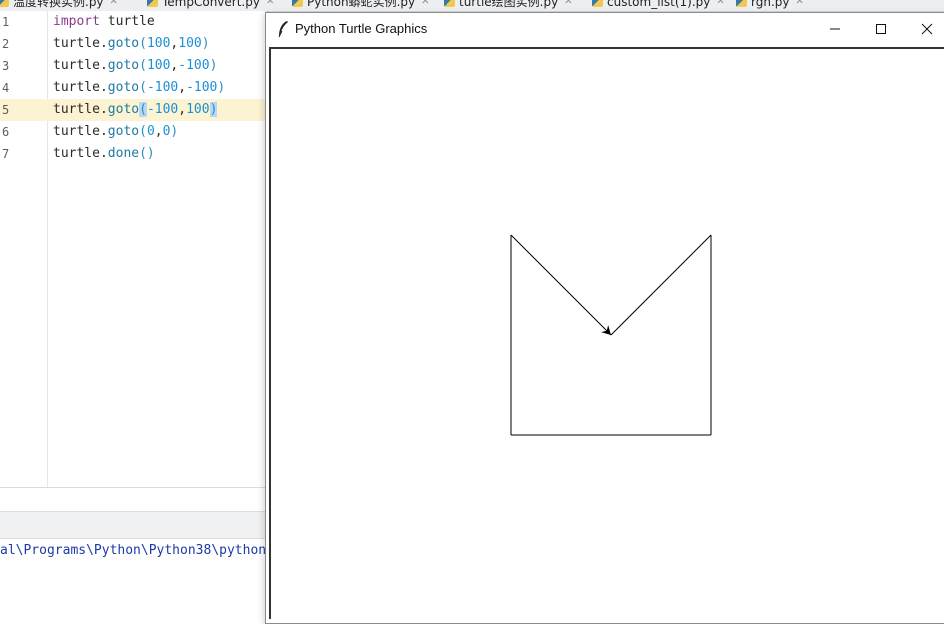 This screenshot has height=624, width=944. I want to click on tab-label: Python蟒蛇实例.py, so click(361, 4).